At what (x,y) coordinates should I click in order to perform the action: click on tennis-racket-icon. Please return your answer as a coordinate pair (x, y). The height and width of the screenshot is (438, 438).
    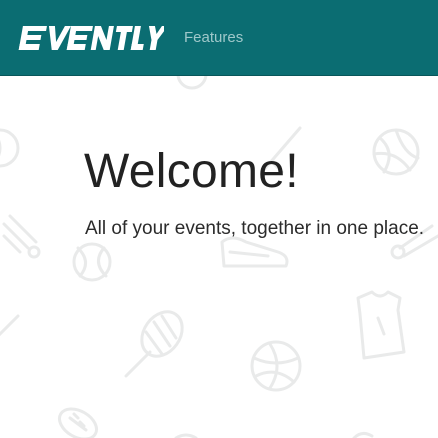
    Looking at the image, I should click on (154, 344).